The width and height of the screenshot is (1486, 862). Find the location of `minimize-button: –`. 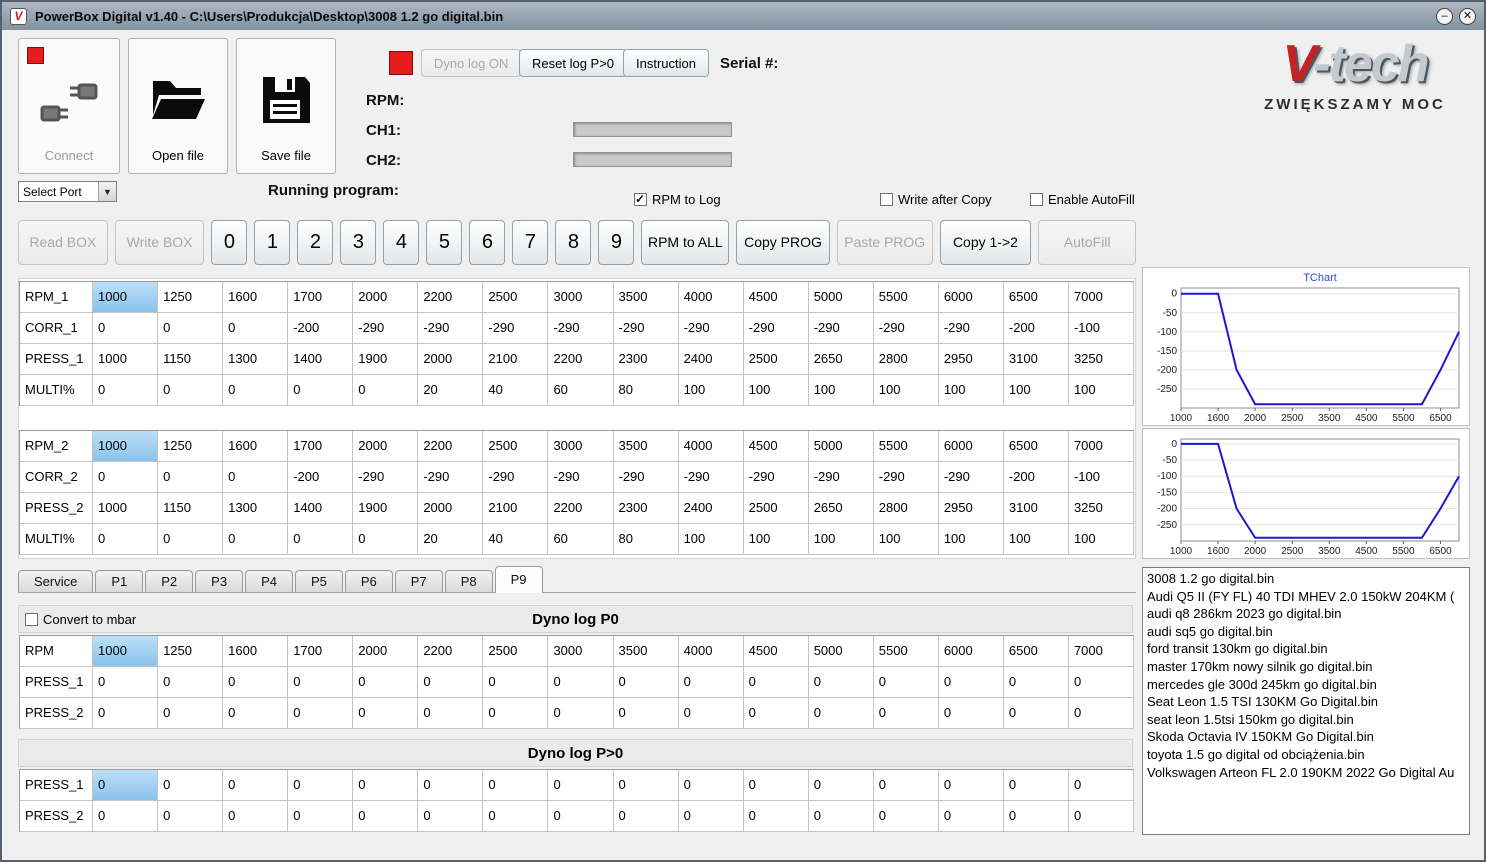

minimize-button: – is located at coordinates (1444, 16).